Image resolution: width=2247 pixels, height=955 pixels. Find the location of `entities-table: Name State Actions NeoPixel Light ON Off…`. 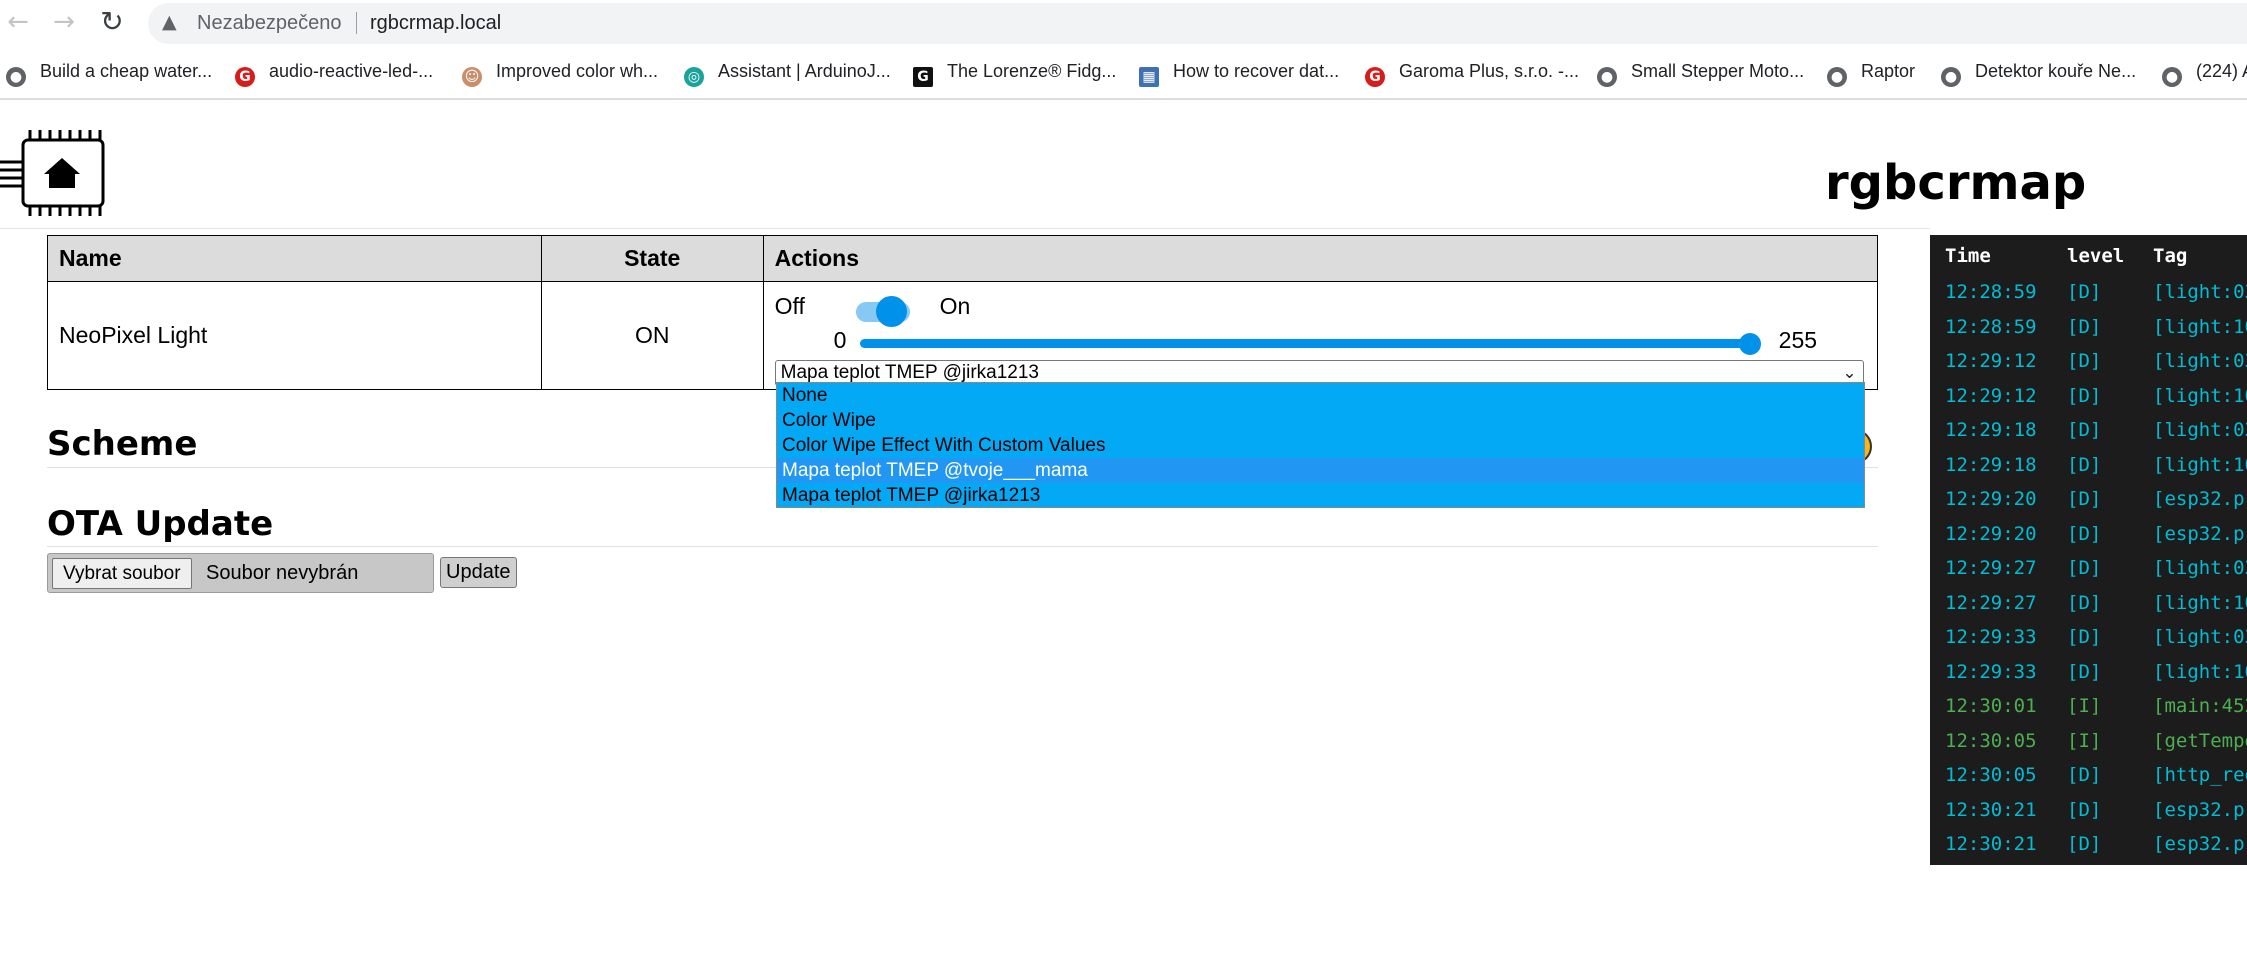

entities-table: Name State Actions NeoPixel Light ON Off… is located at coordinates (963, 312).